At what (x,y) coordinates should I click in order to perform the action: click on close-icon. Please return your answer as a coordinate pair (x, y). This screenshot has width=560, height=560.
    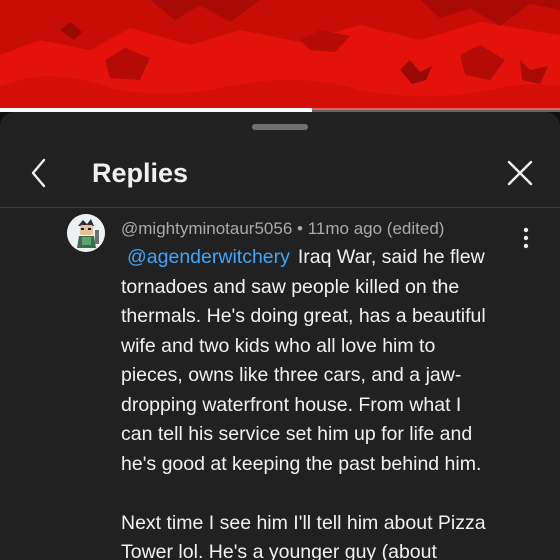
    Looking at the image, I should click on (520, 173).